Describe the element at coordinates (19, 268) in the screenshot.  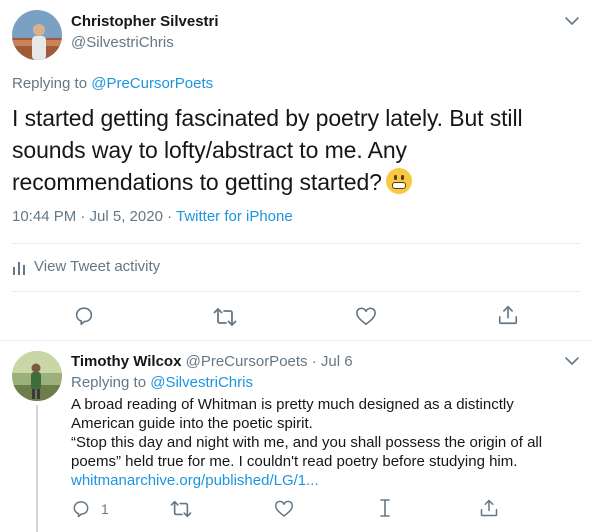
I see `activity-icon` at that location.